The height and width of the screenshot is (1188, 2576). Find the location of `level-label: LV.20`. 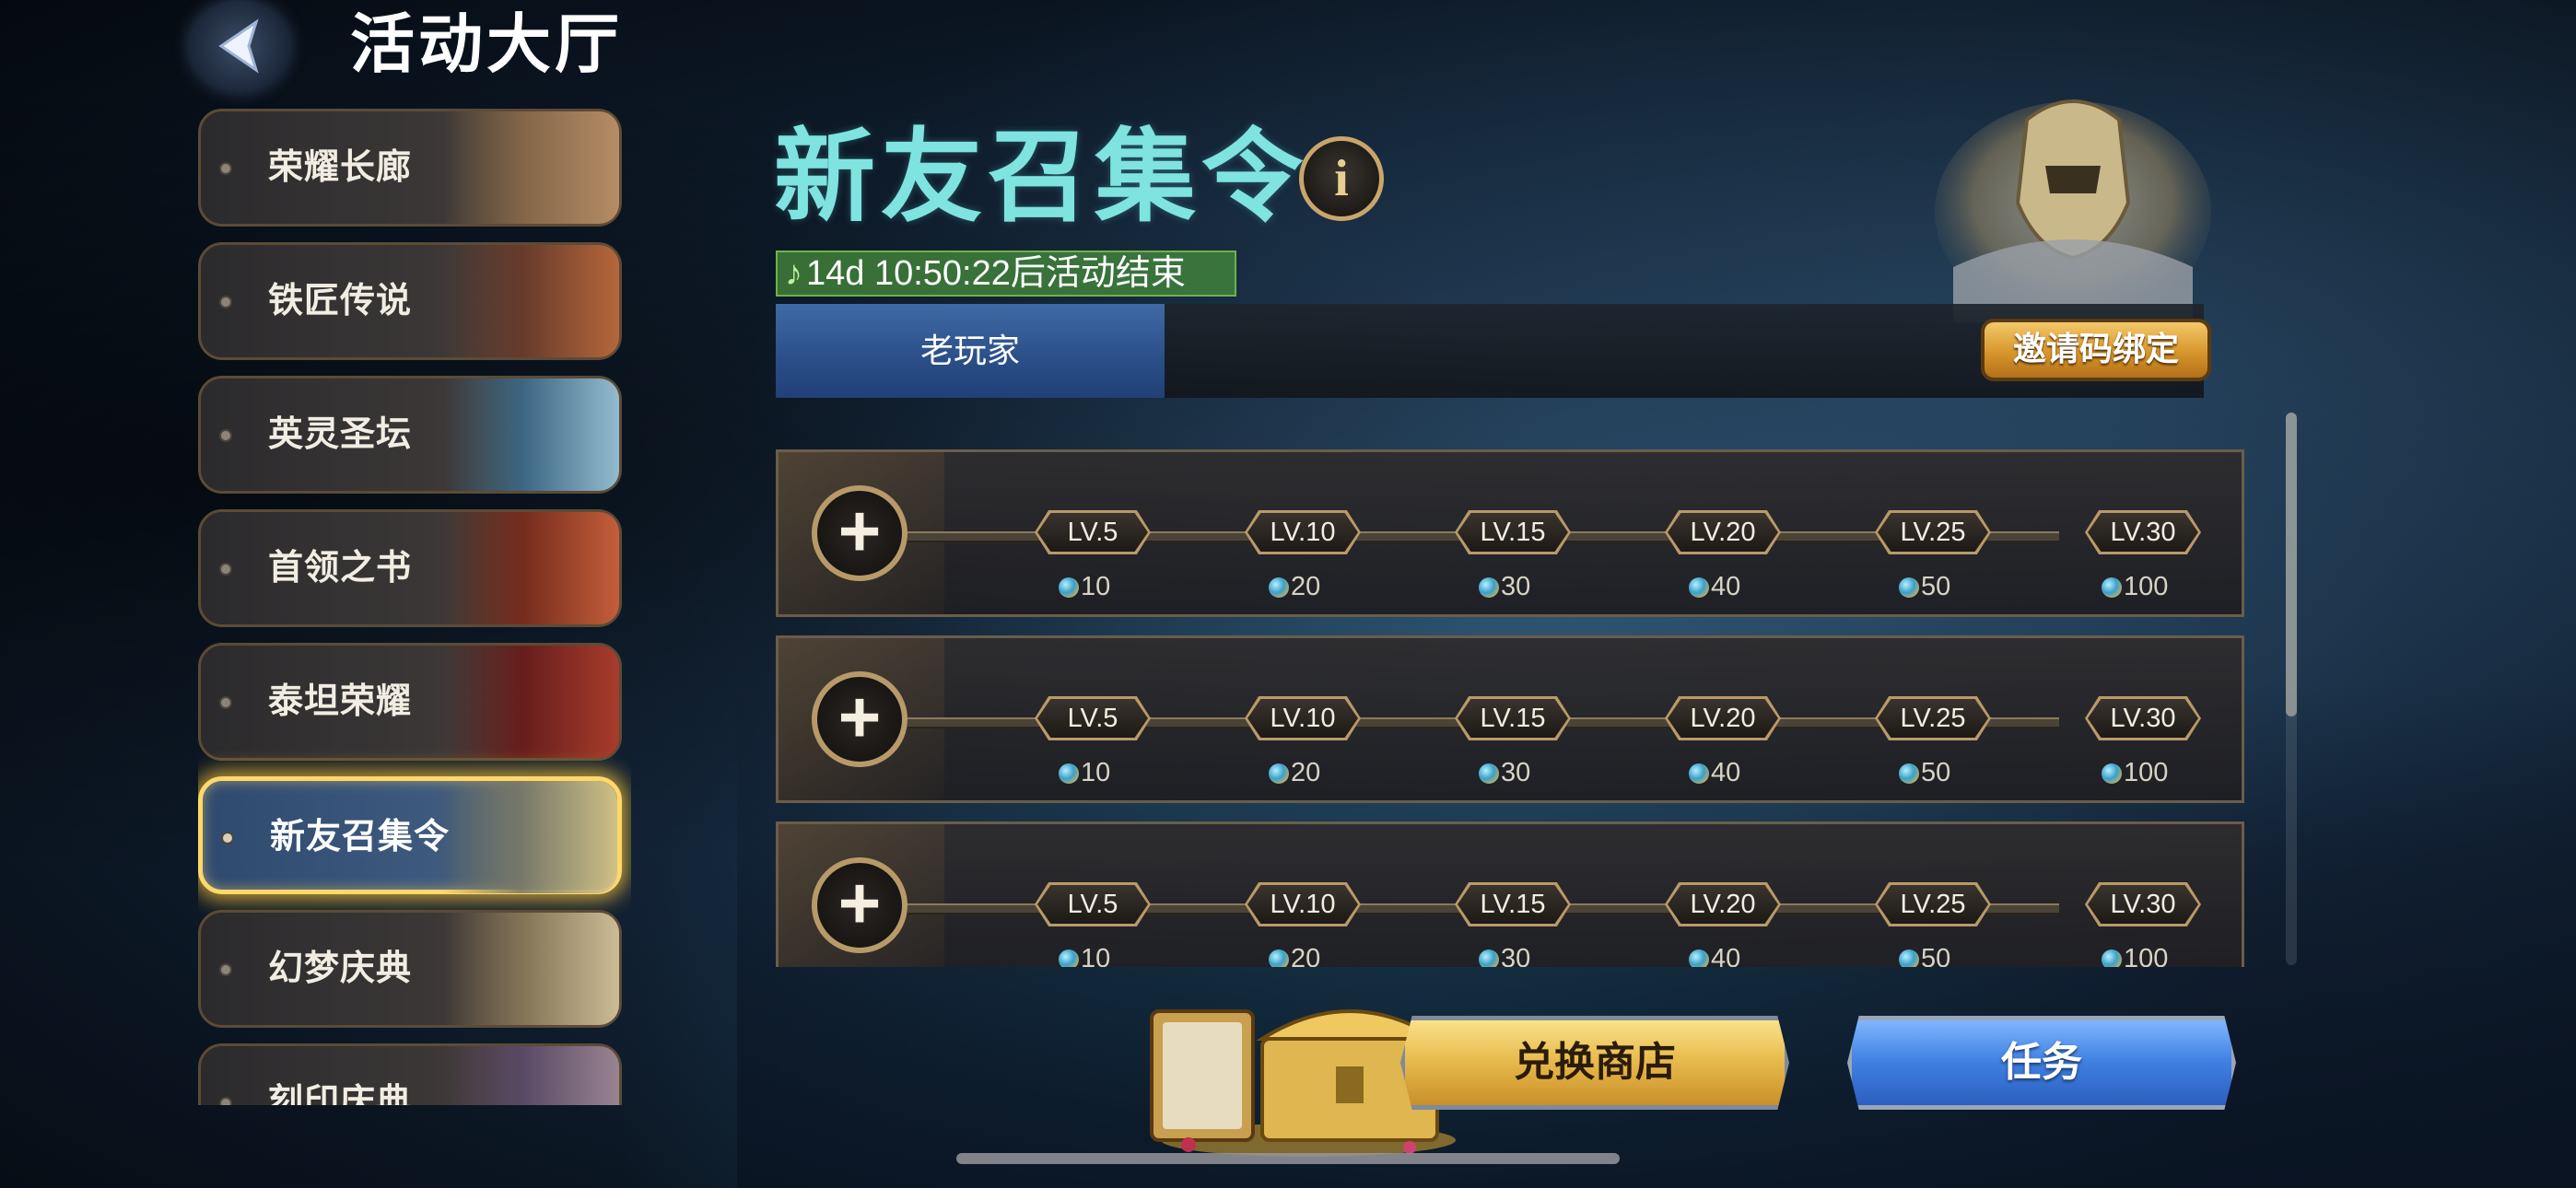

level-label: LV.20 is located at coordinates (1723, 904).